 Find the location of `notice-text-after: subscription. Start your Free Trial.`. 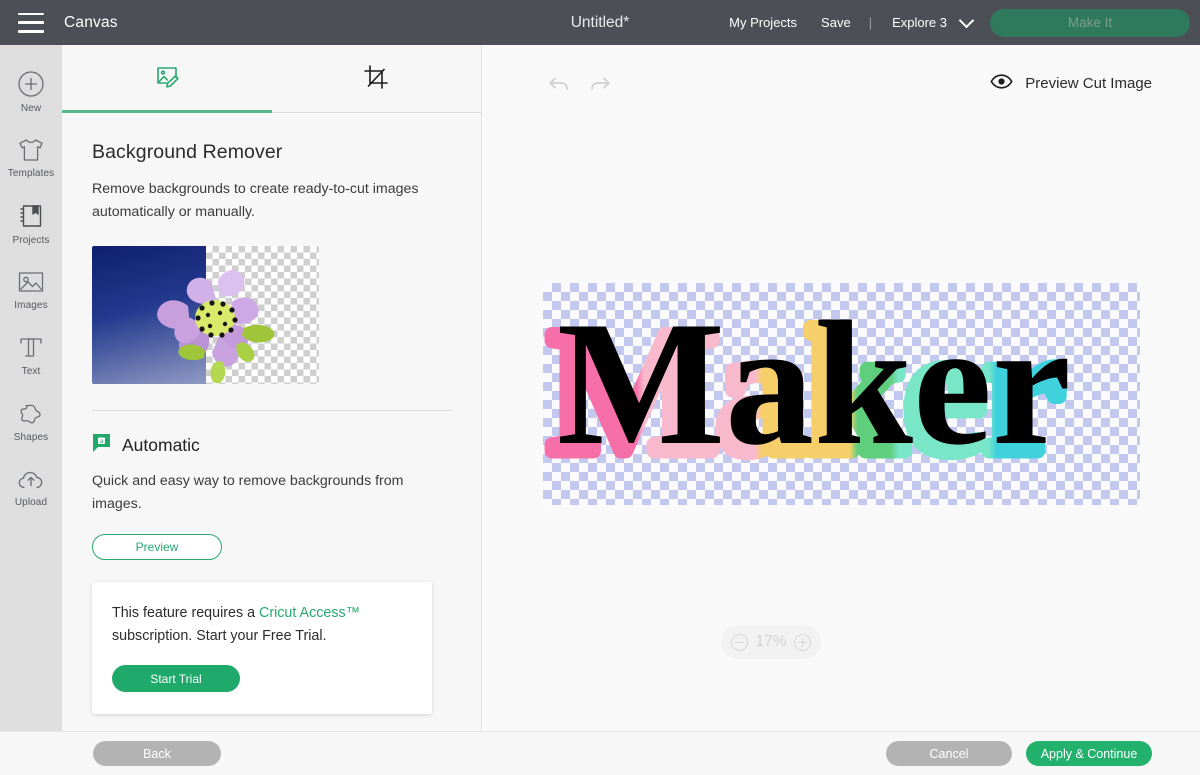

notice-text-after: subscription. Start your Free Trial. is located at coordinates (219, 636).